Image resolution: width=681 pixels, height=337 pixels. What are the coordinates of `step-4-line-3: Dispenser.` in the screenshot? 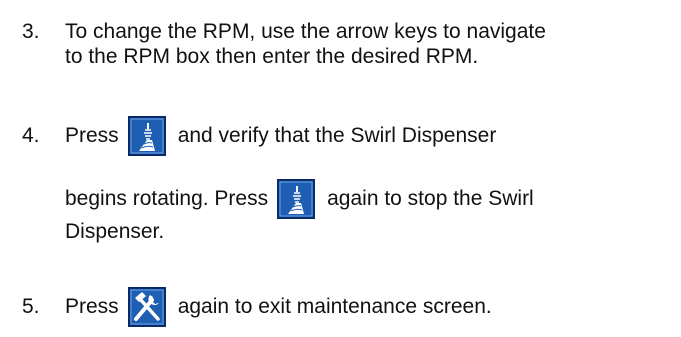 It's located at (115, 231).